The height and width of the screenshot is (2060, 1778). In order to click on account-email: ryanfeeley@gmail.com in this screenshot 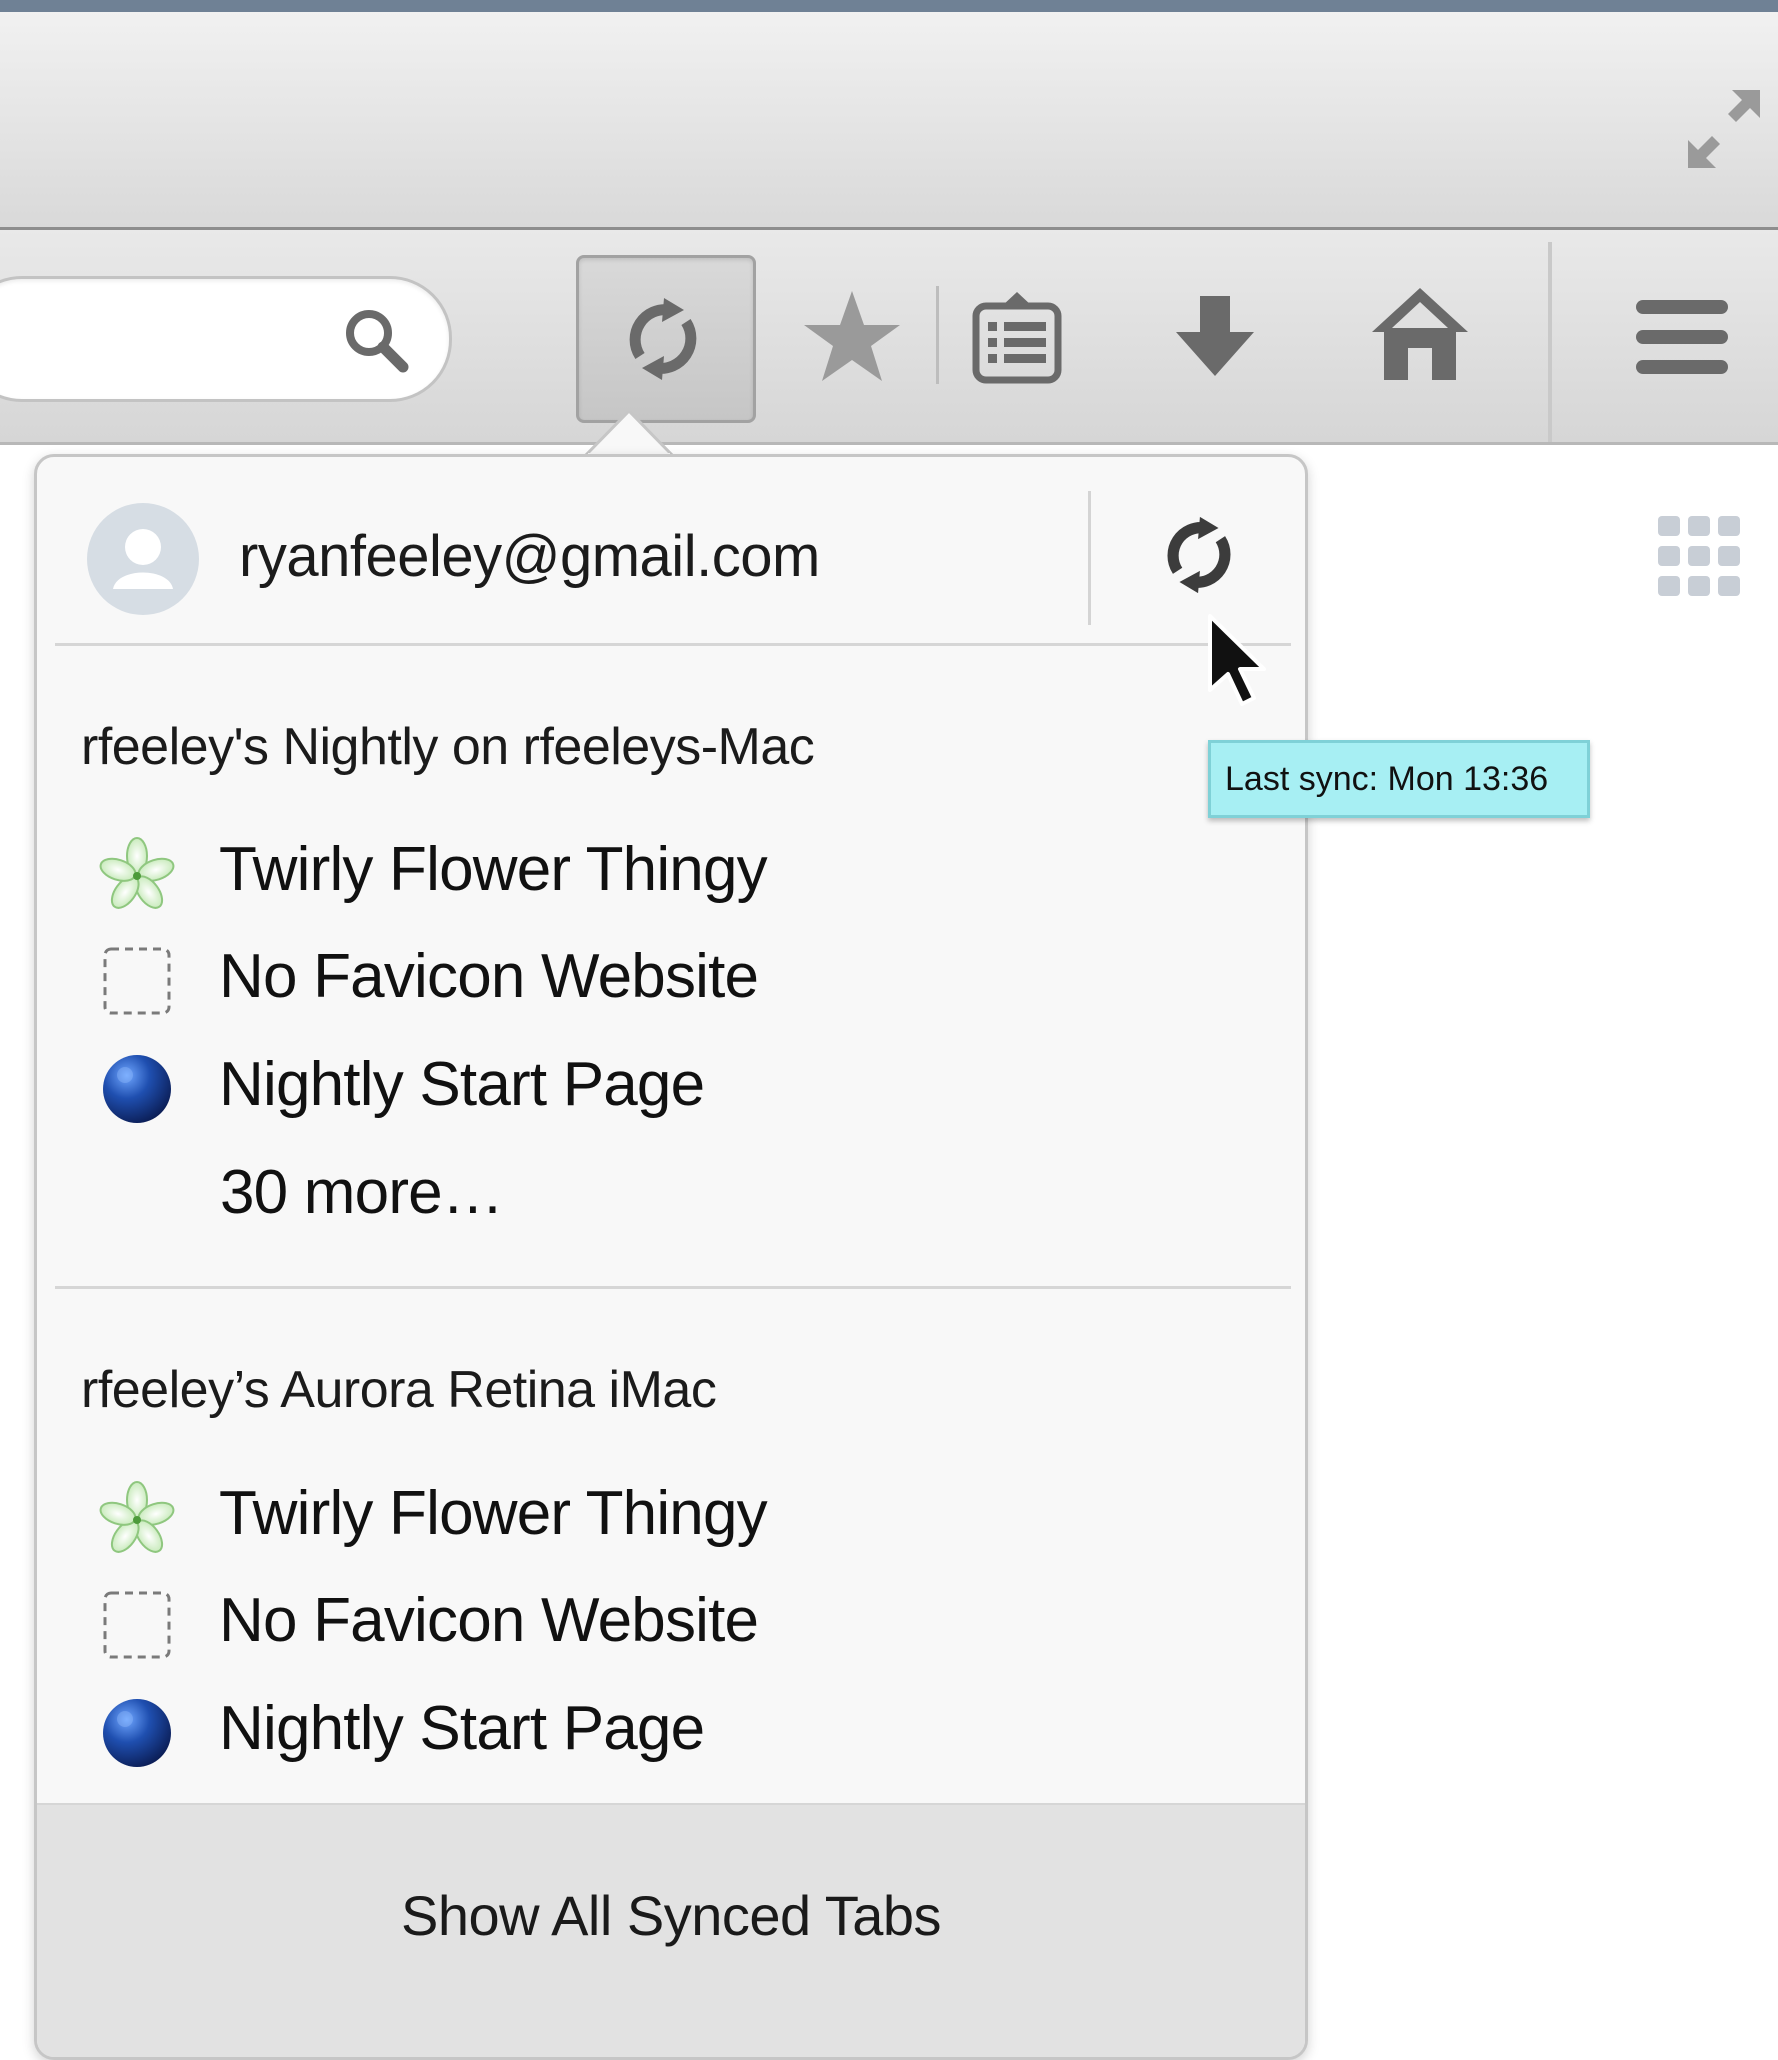, I will do `click(529, 556)`.